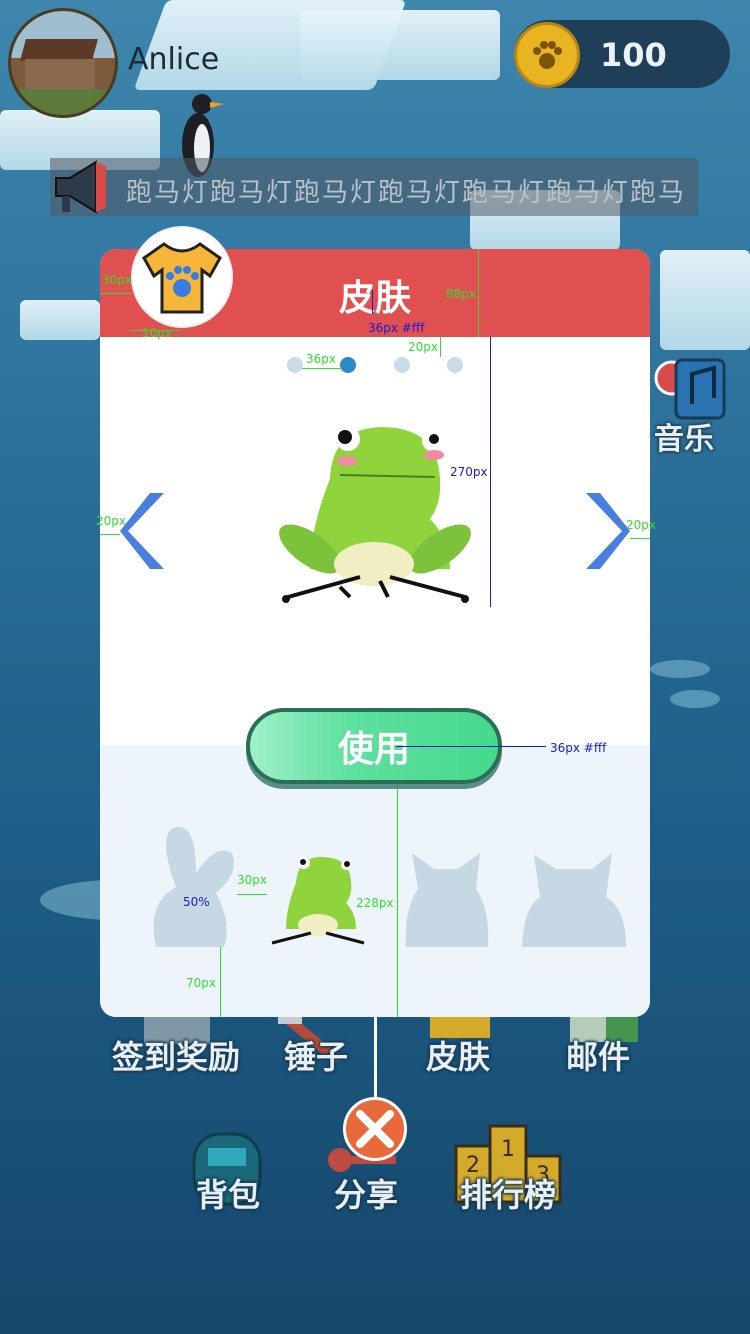  Describe the element at coordinates (633, 55) in the screenshot. I see `coin-count: 100` at that location.